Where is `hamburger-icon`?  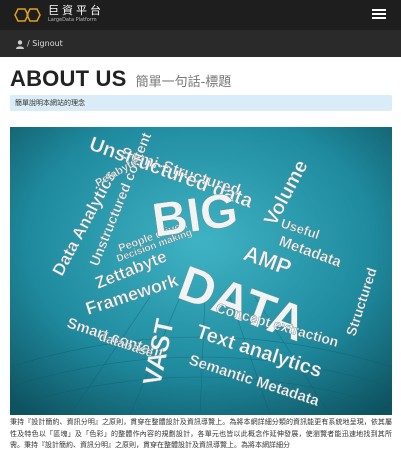
hamburger-icon is located at coordinates (379, 15).